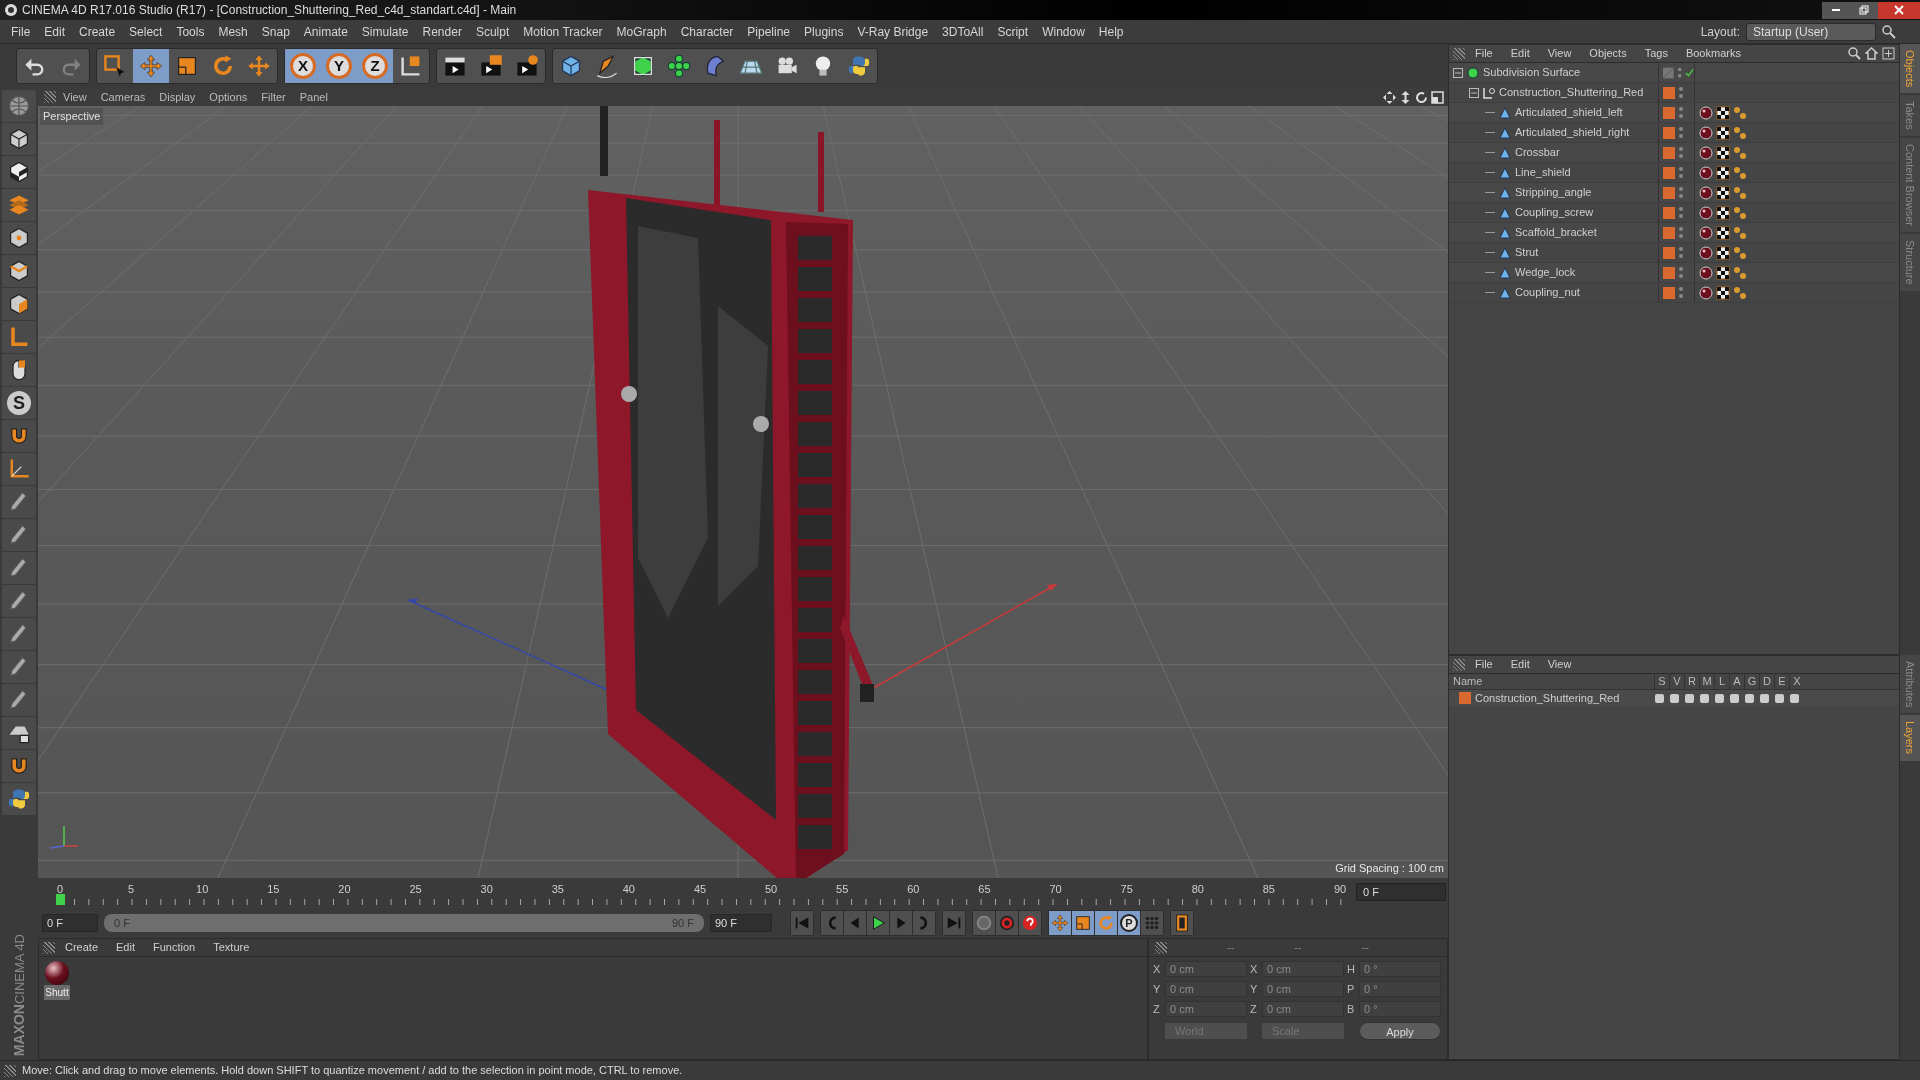  I want to click on menu-item: 3DToAll, so click(963, 31).